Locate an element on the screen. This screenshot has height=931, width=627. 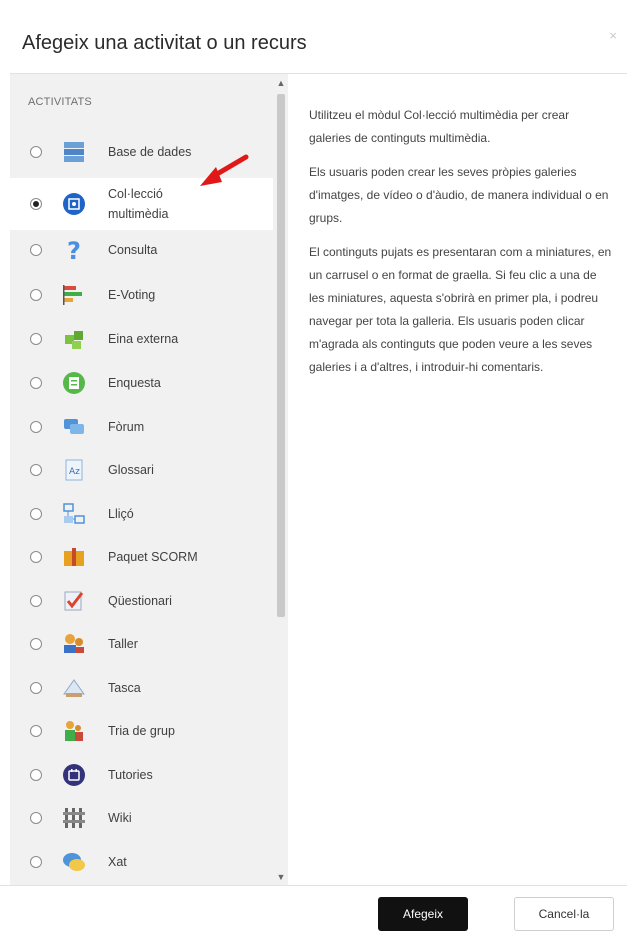
activity-option-item: Tasca is located at coordinates (141, 688).